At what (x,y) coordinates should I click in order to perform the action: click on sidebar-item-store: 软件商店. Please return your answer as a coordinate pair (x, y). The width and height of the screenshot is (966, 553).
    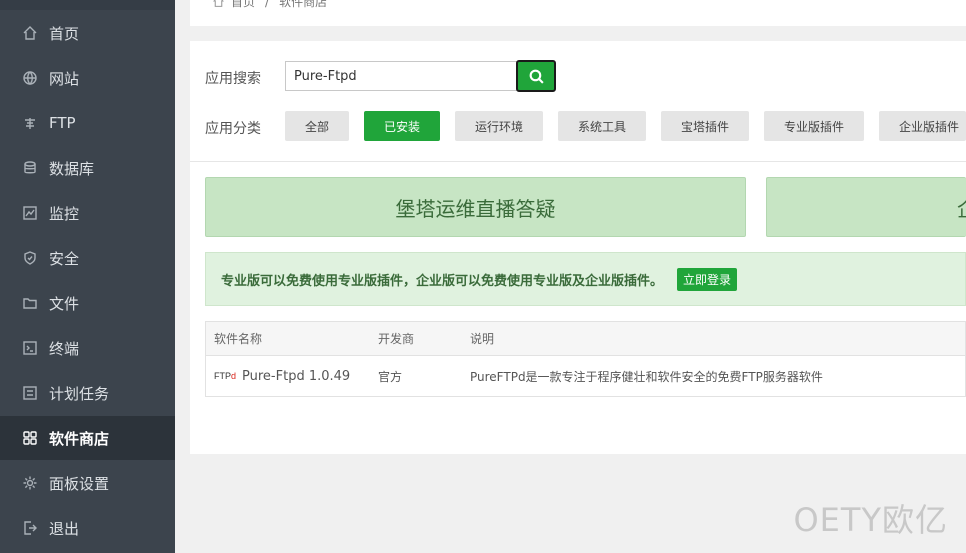
    Looking at the image, I should click on (87, 438).